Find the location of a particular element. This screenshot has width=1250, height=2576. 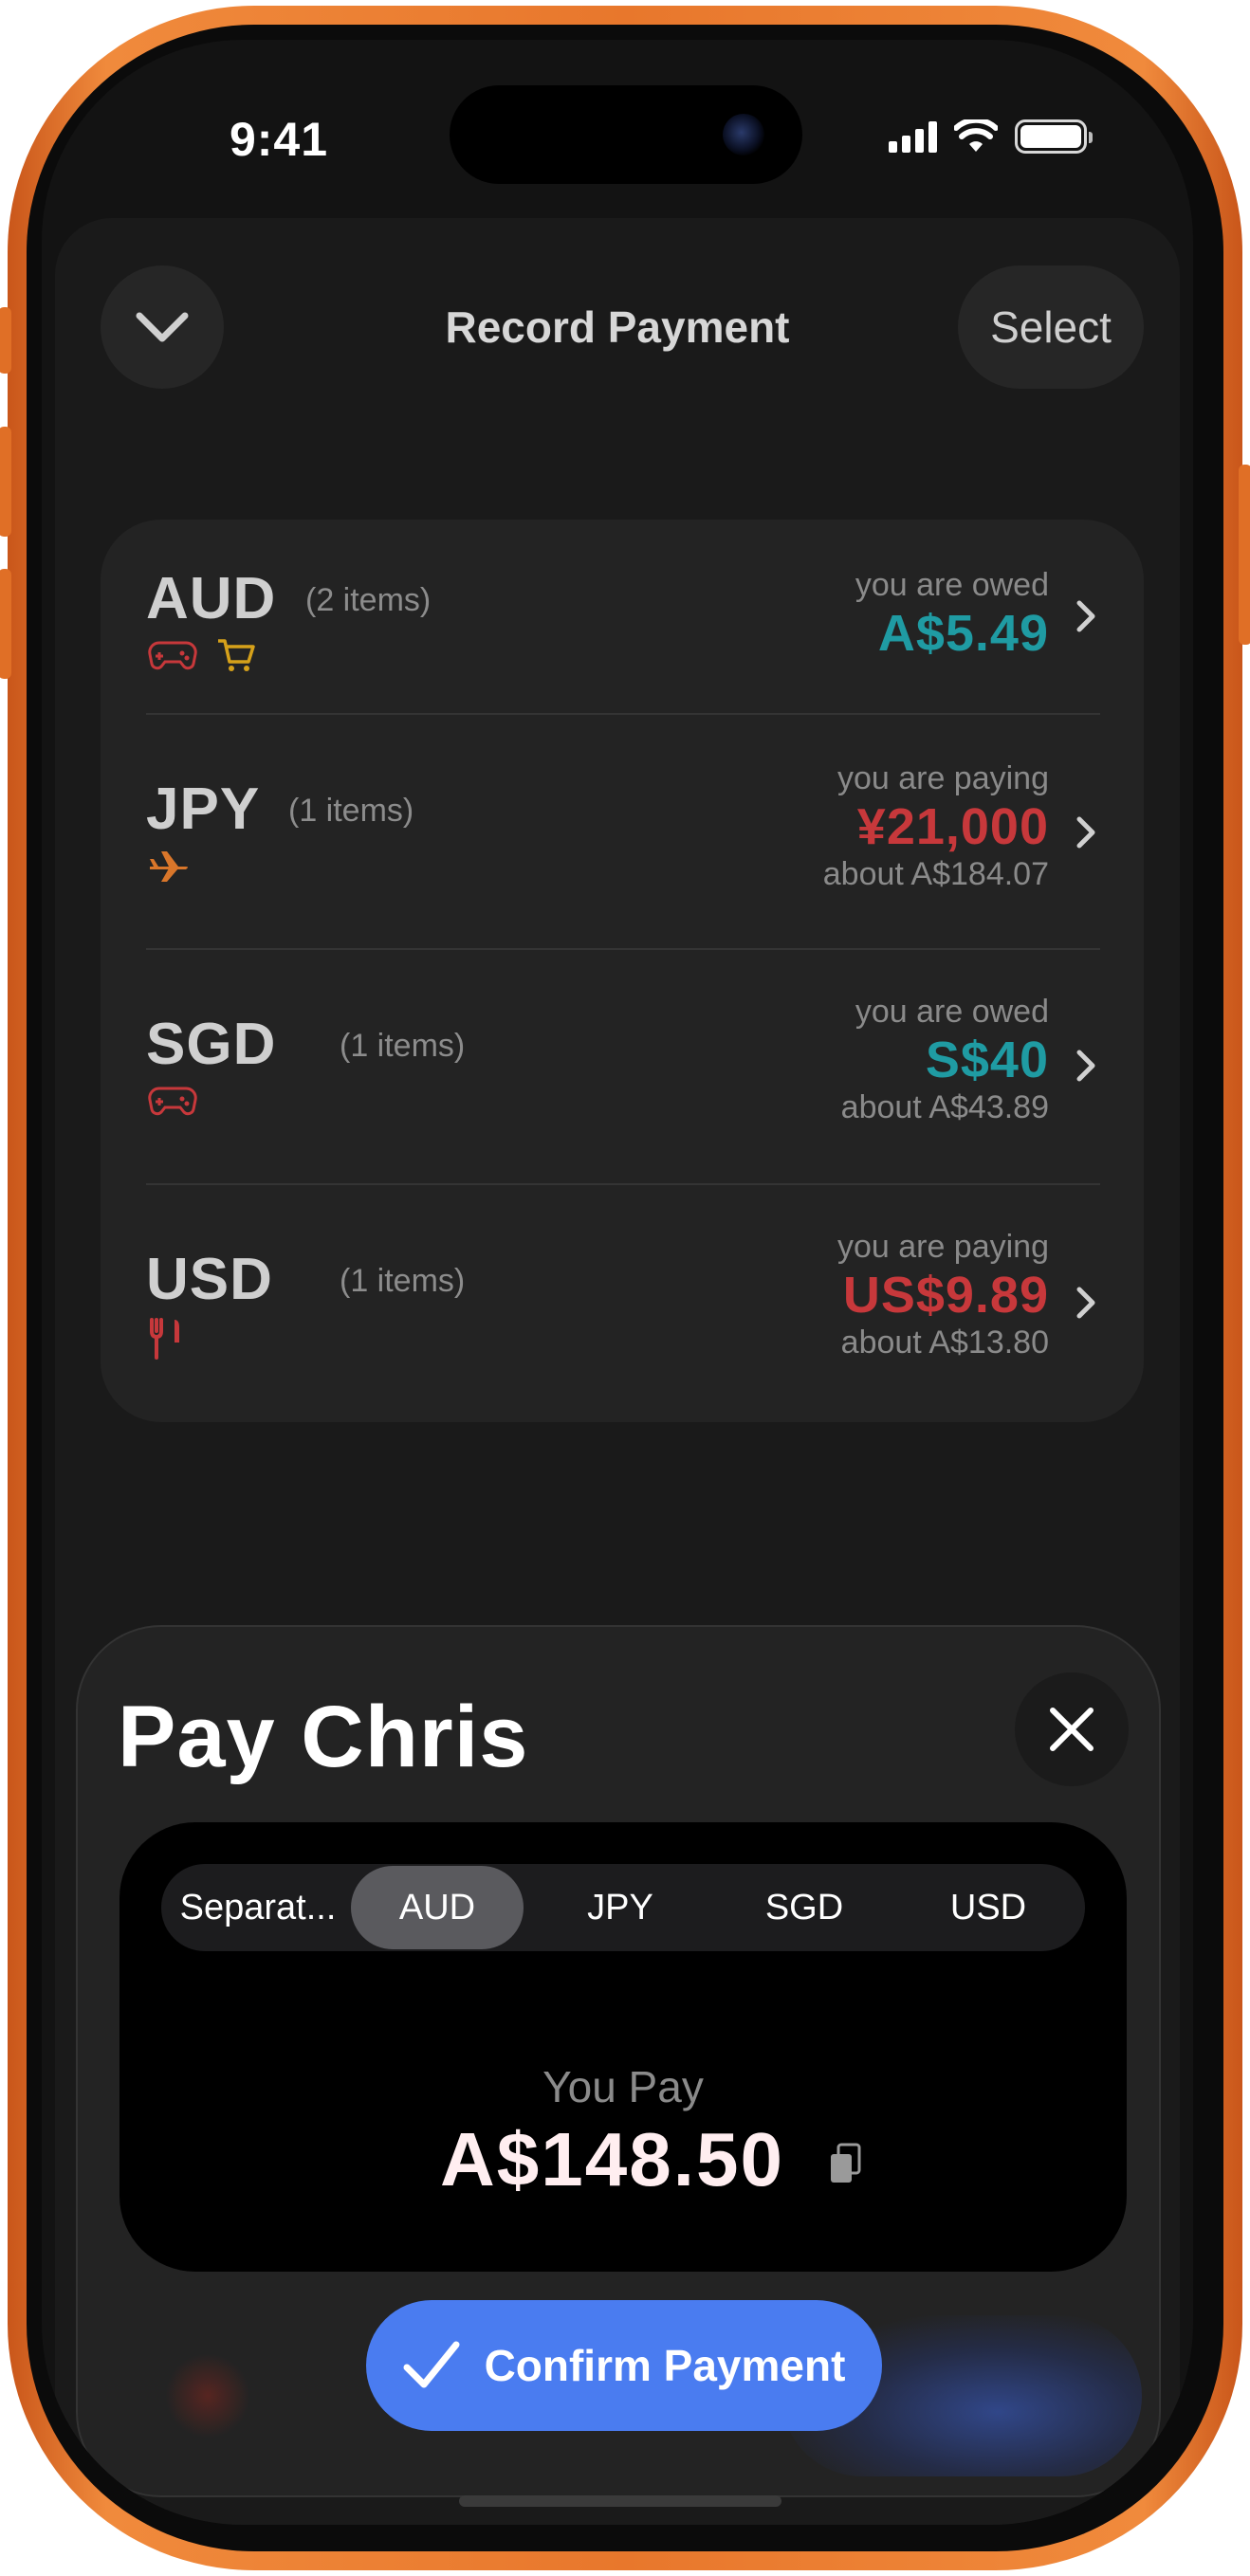

pay-title: Pay Chris is located at coordinates (323, 1737).